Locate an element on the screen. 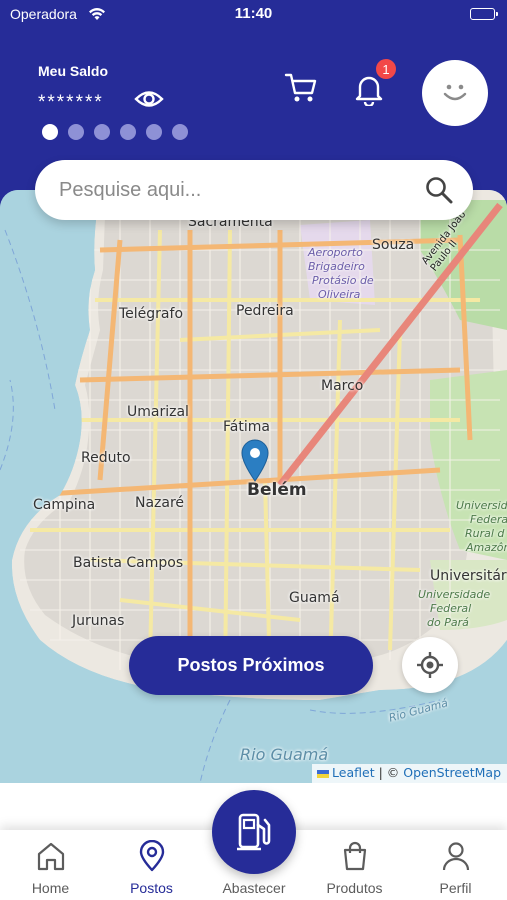 The image size is (507, 900). openstreetmap-link: OpenStreetMap is located at coordinates (452, 772).